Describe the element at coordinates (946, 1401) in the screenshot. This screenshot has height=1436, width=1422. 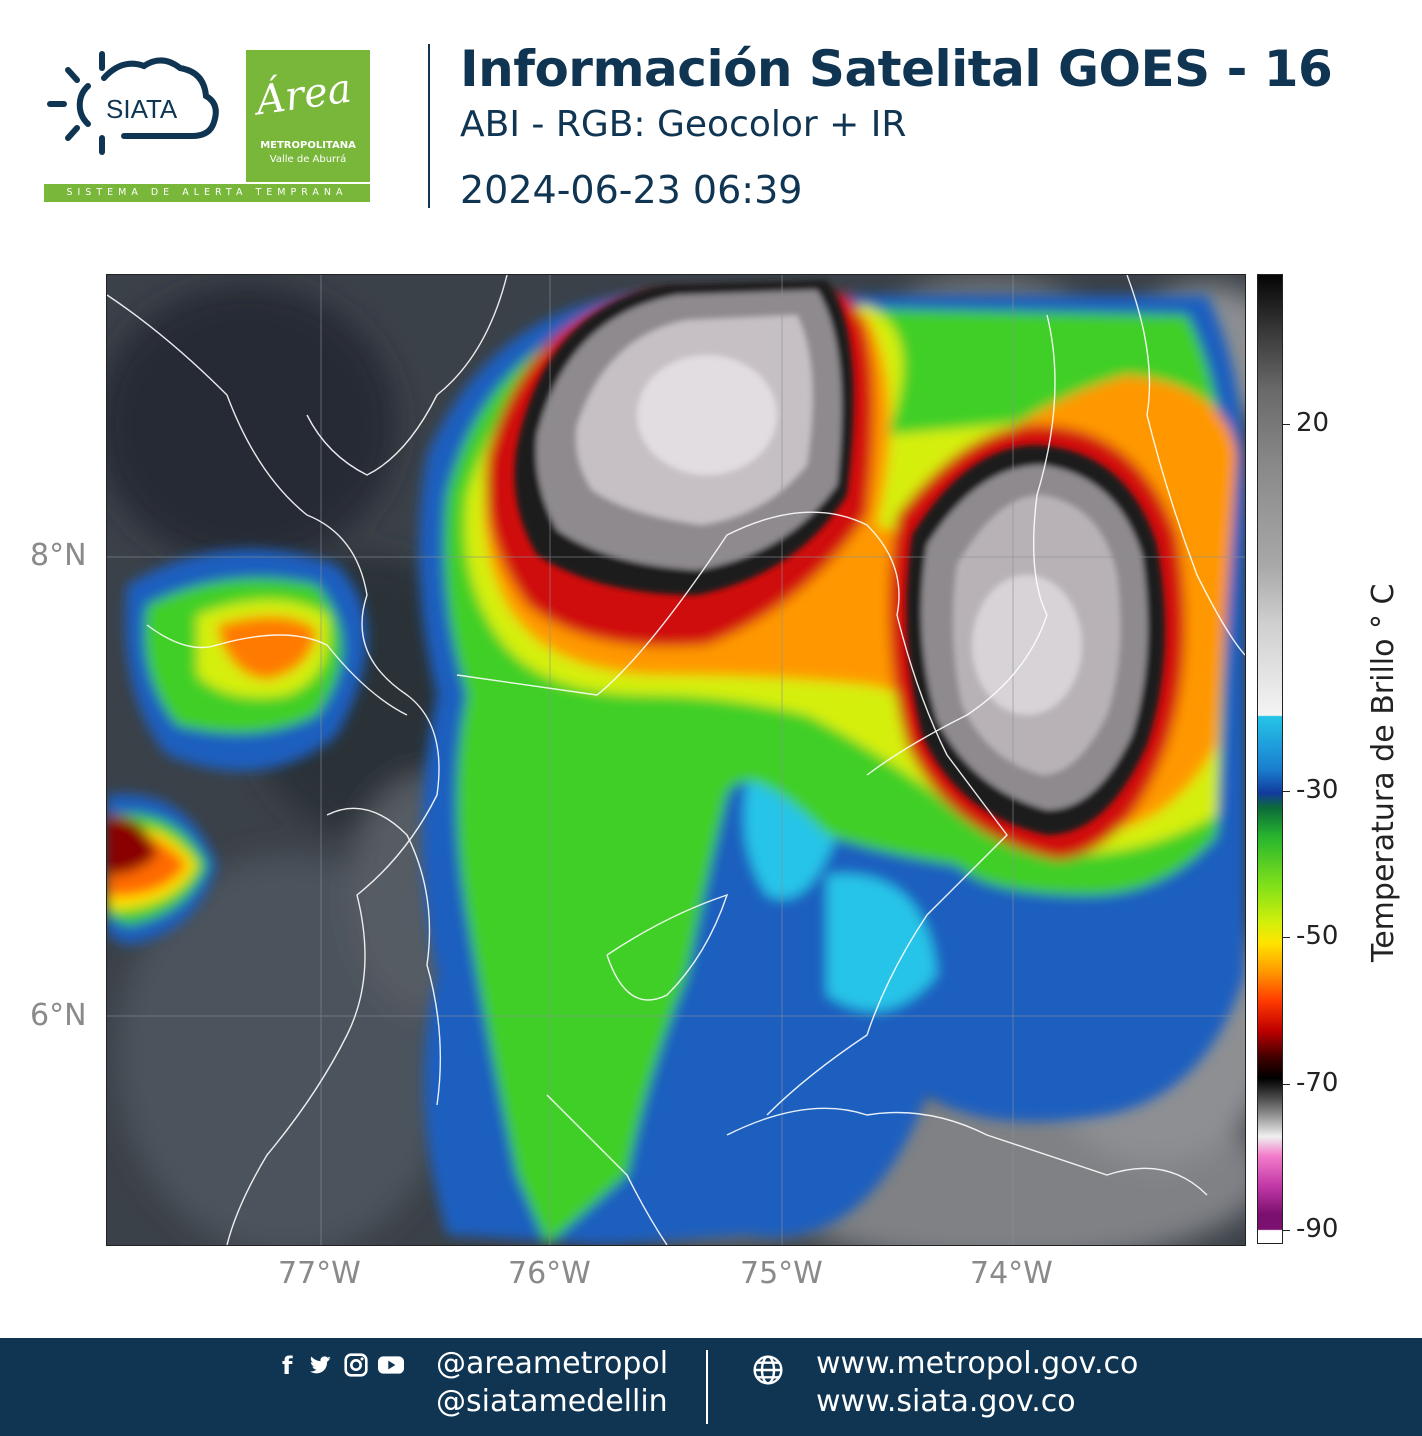
I see `website-siata-link: www.siata.gov.co` at that location.